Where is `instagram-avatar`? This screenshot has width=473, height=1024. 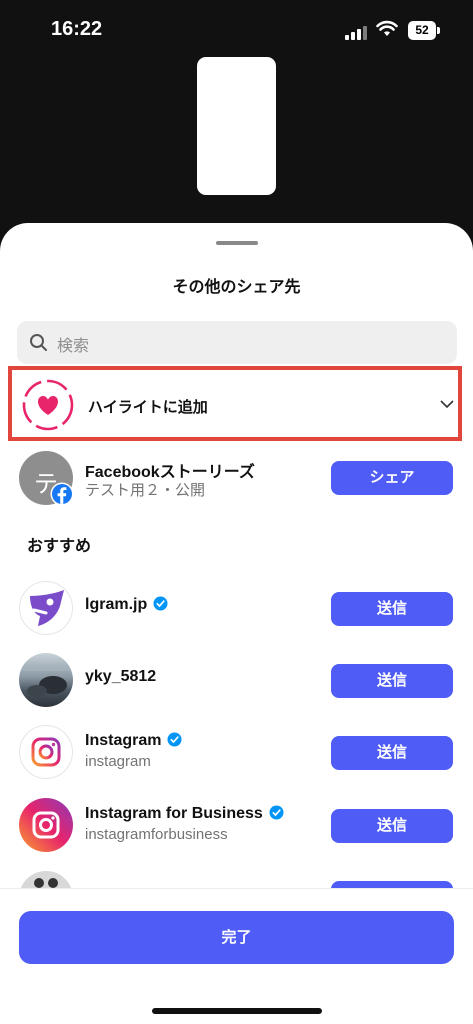
instagram-avatar is located at coordinates (46, 752).